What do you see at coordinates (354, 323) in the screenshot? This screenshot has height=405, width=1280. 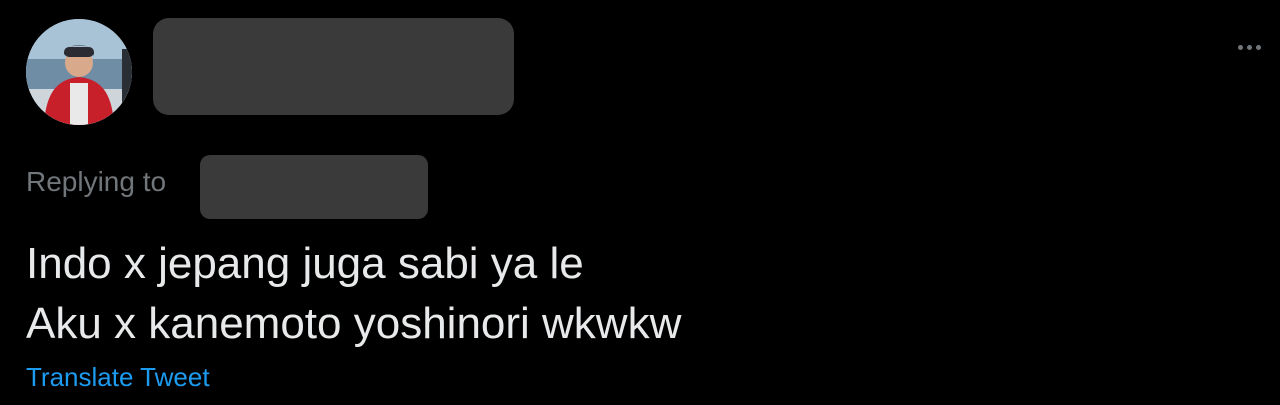 I see `tweet-text-line: Aku x kanemoto yoshinori wkwkw` at bounding box center [354, 323].